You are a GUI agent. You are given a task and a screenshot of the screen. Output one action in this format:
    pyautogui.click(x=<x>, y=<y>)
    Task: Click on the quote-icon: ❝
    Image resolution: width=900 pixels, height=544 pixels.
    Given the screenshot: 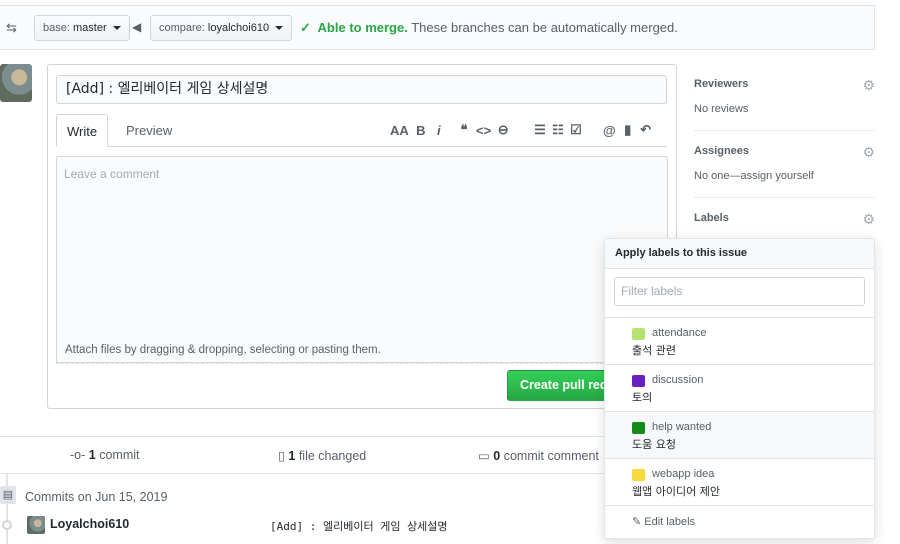 What is the action you would take?
    pyautogui.click(x=464, y=130)
    